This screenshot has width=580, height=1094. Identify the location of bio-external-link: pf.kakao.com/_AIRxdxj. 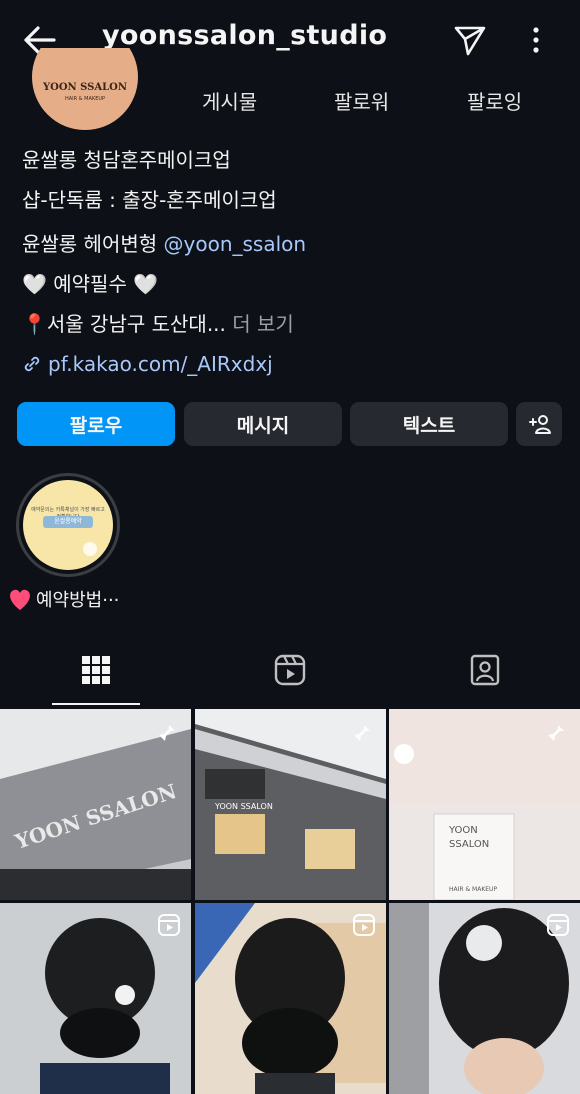
(147, 364).